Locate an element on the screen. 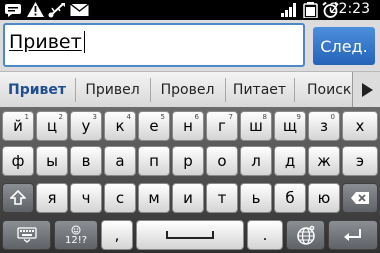  key-label: з is located at coordinates (324, 126).